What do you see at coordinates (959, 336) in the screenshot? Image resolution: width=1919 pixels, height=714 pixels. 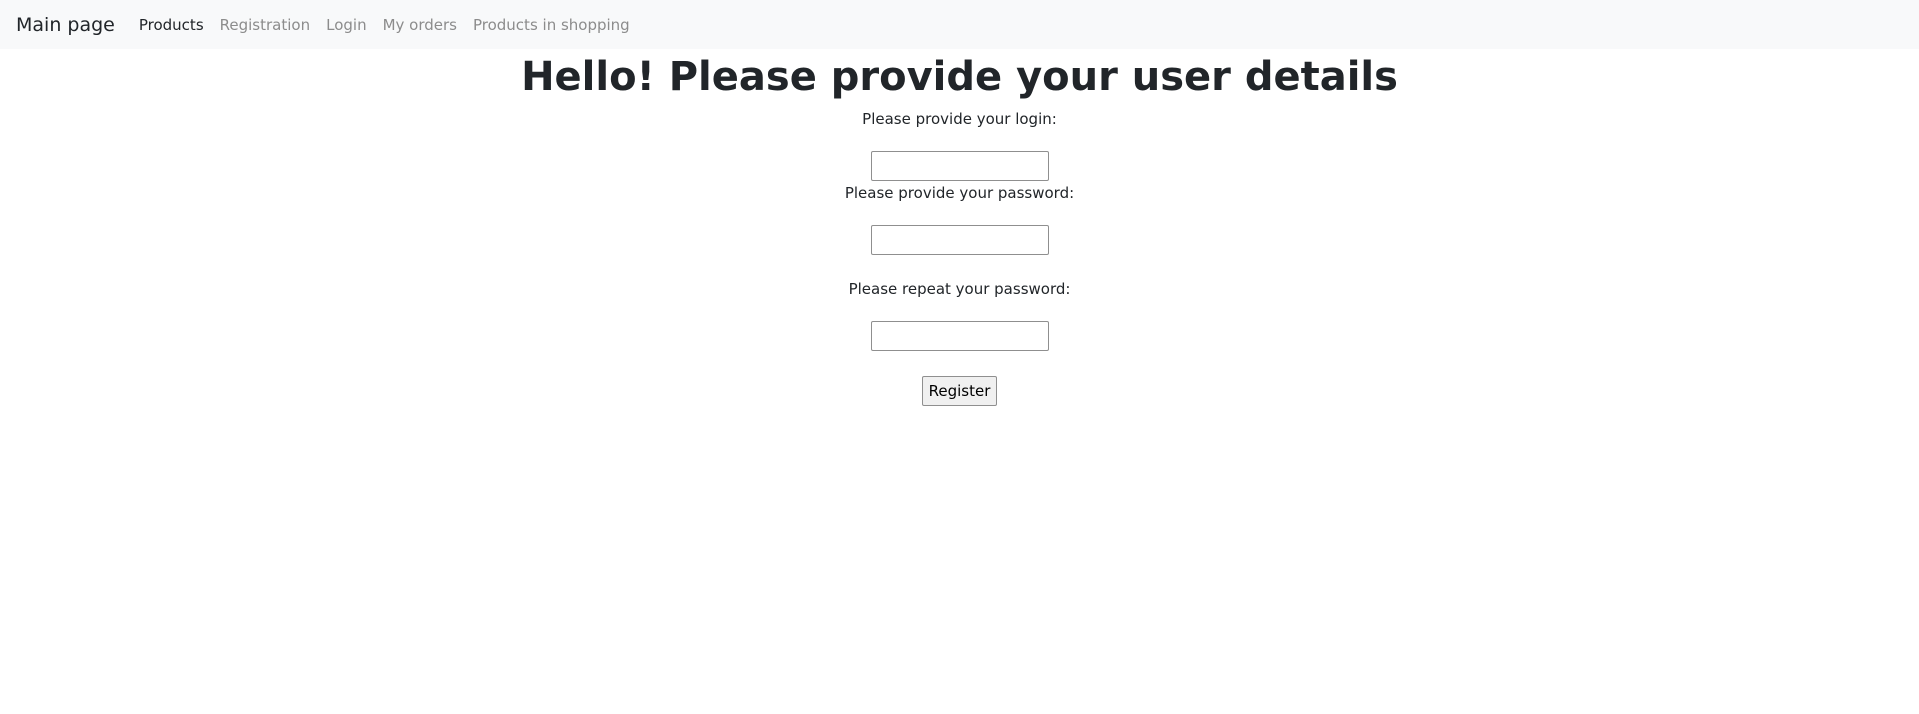 I see `repeat-password-input` at bounding box center [959, 336].